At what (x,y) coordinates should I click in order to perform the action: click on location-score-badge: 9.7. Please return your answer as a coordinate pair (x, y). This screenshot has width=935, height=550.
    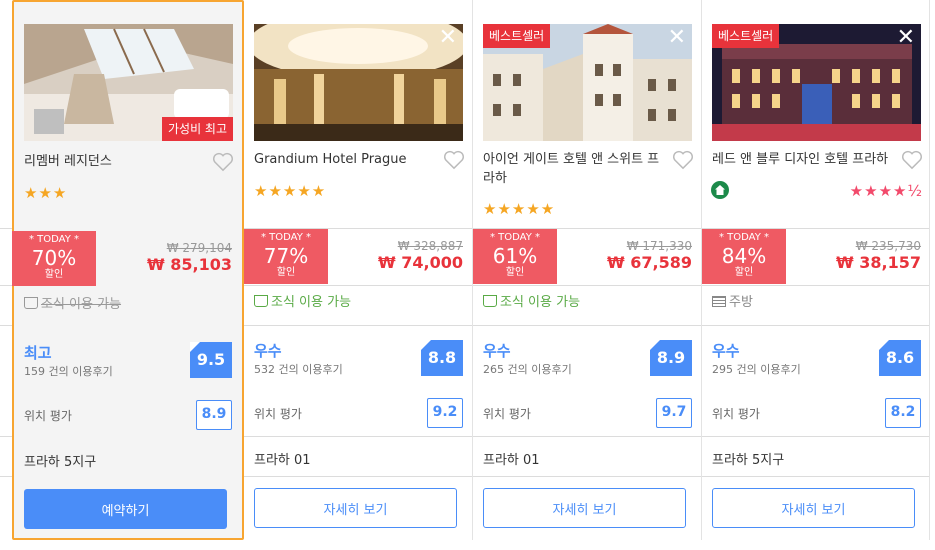
    Looking at the image, I should click on (674, 413).